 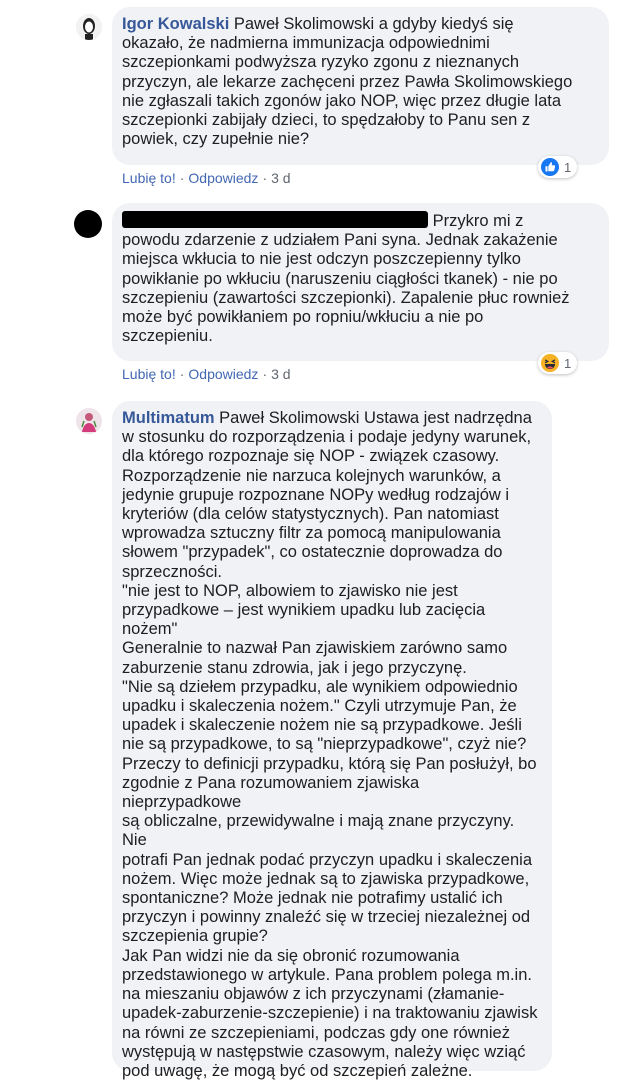 I want to click on redacted-author-name, so click(x=275, y=219).